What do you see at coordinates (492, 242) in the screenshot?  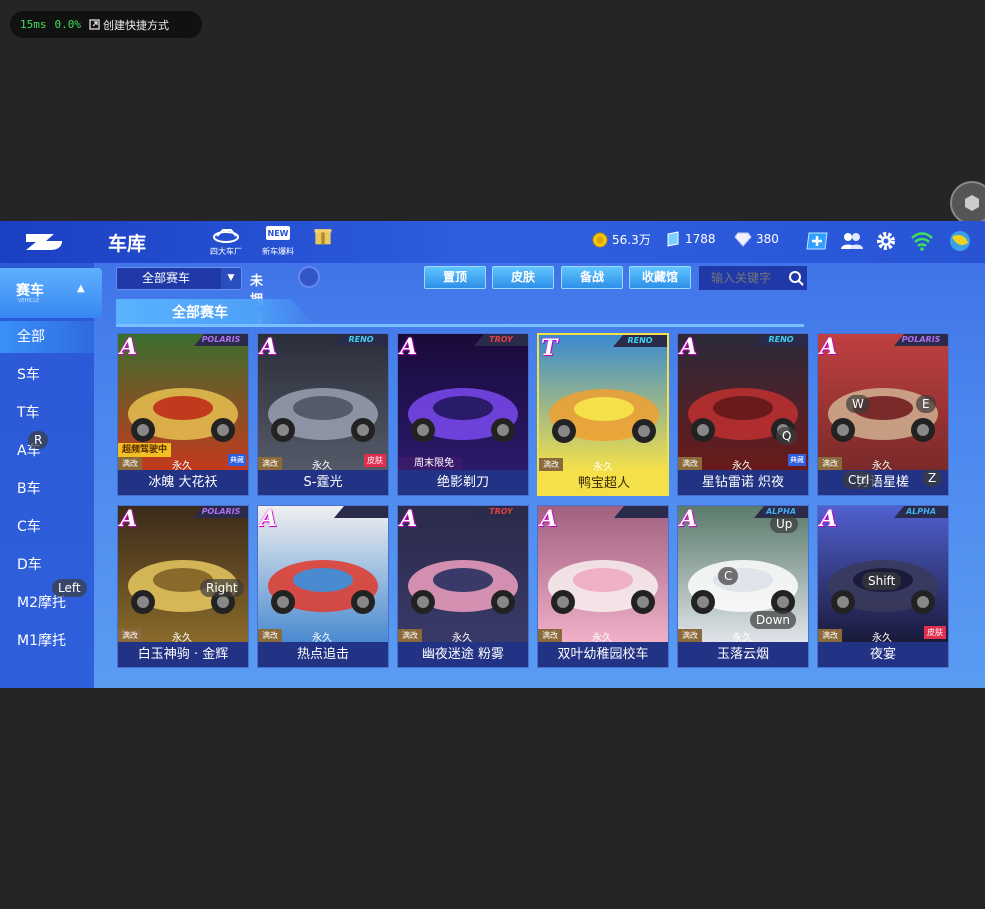 I see `top-bar: 车库 四大车厂 NEW 新车爆料 56.3万 1788 380` at bounding box center [492, 242].